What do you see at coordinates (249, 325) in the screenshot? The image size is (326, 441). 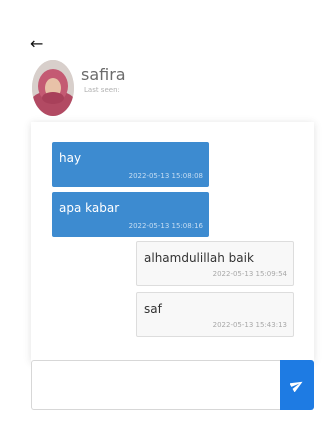 I see `message-timestamp: 2022-05-13 15:43:13` at bounding box center [249, 325].